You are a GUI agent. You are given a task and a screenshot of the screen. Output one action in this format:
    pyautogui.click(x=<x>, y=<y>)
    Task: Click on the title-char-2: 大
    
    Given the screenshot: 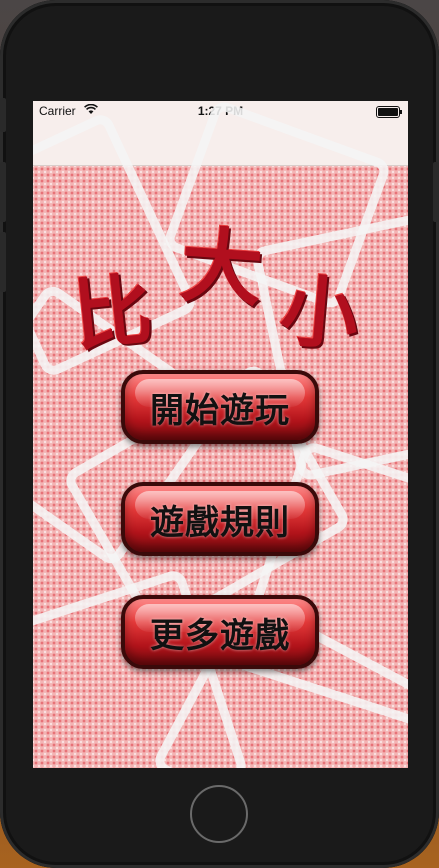 What is the action you would take?
    pyautogui.click(x=221, y=268)
    